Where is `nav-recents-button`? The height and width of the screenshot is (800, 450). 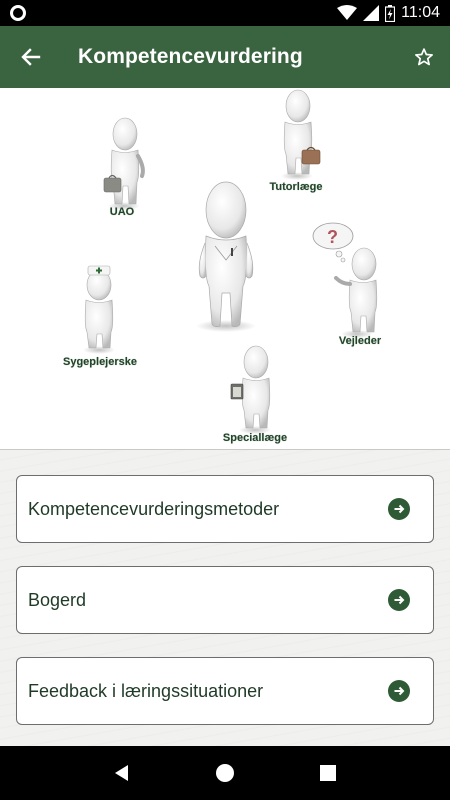 nav-recents-button is located at coordinates (328, 773).